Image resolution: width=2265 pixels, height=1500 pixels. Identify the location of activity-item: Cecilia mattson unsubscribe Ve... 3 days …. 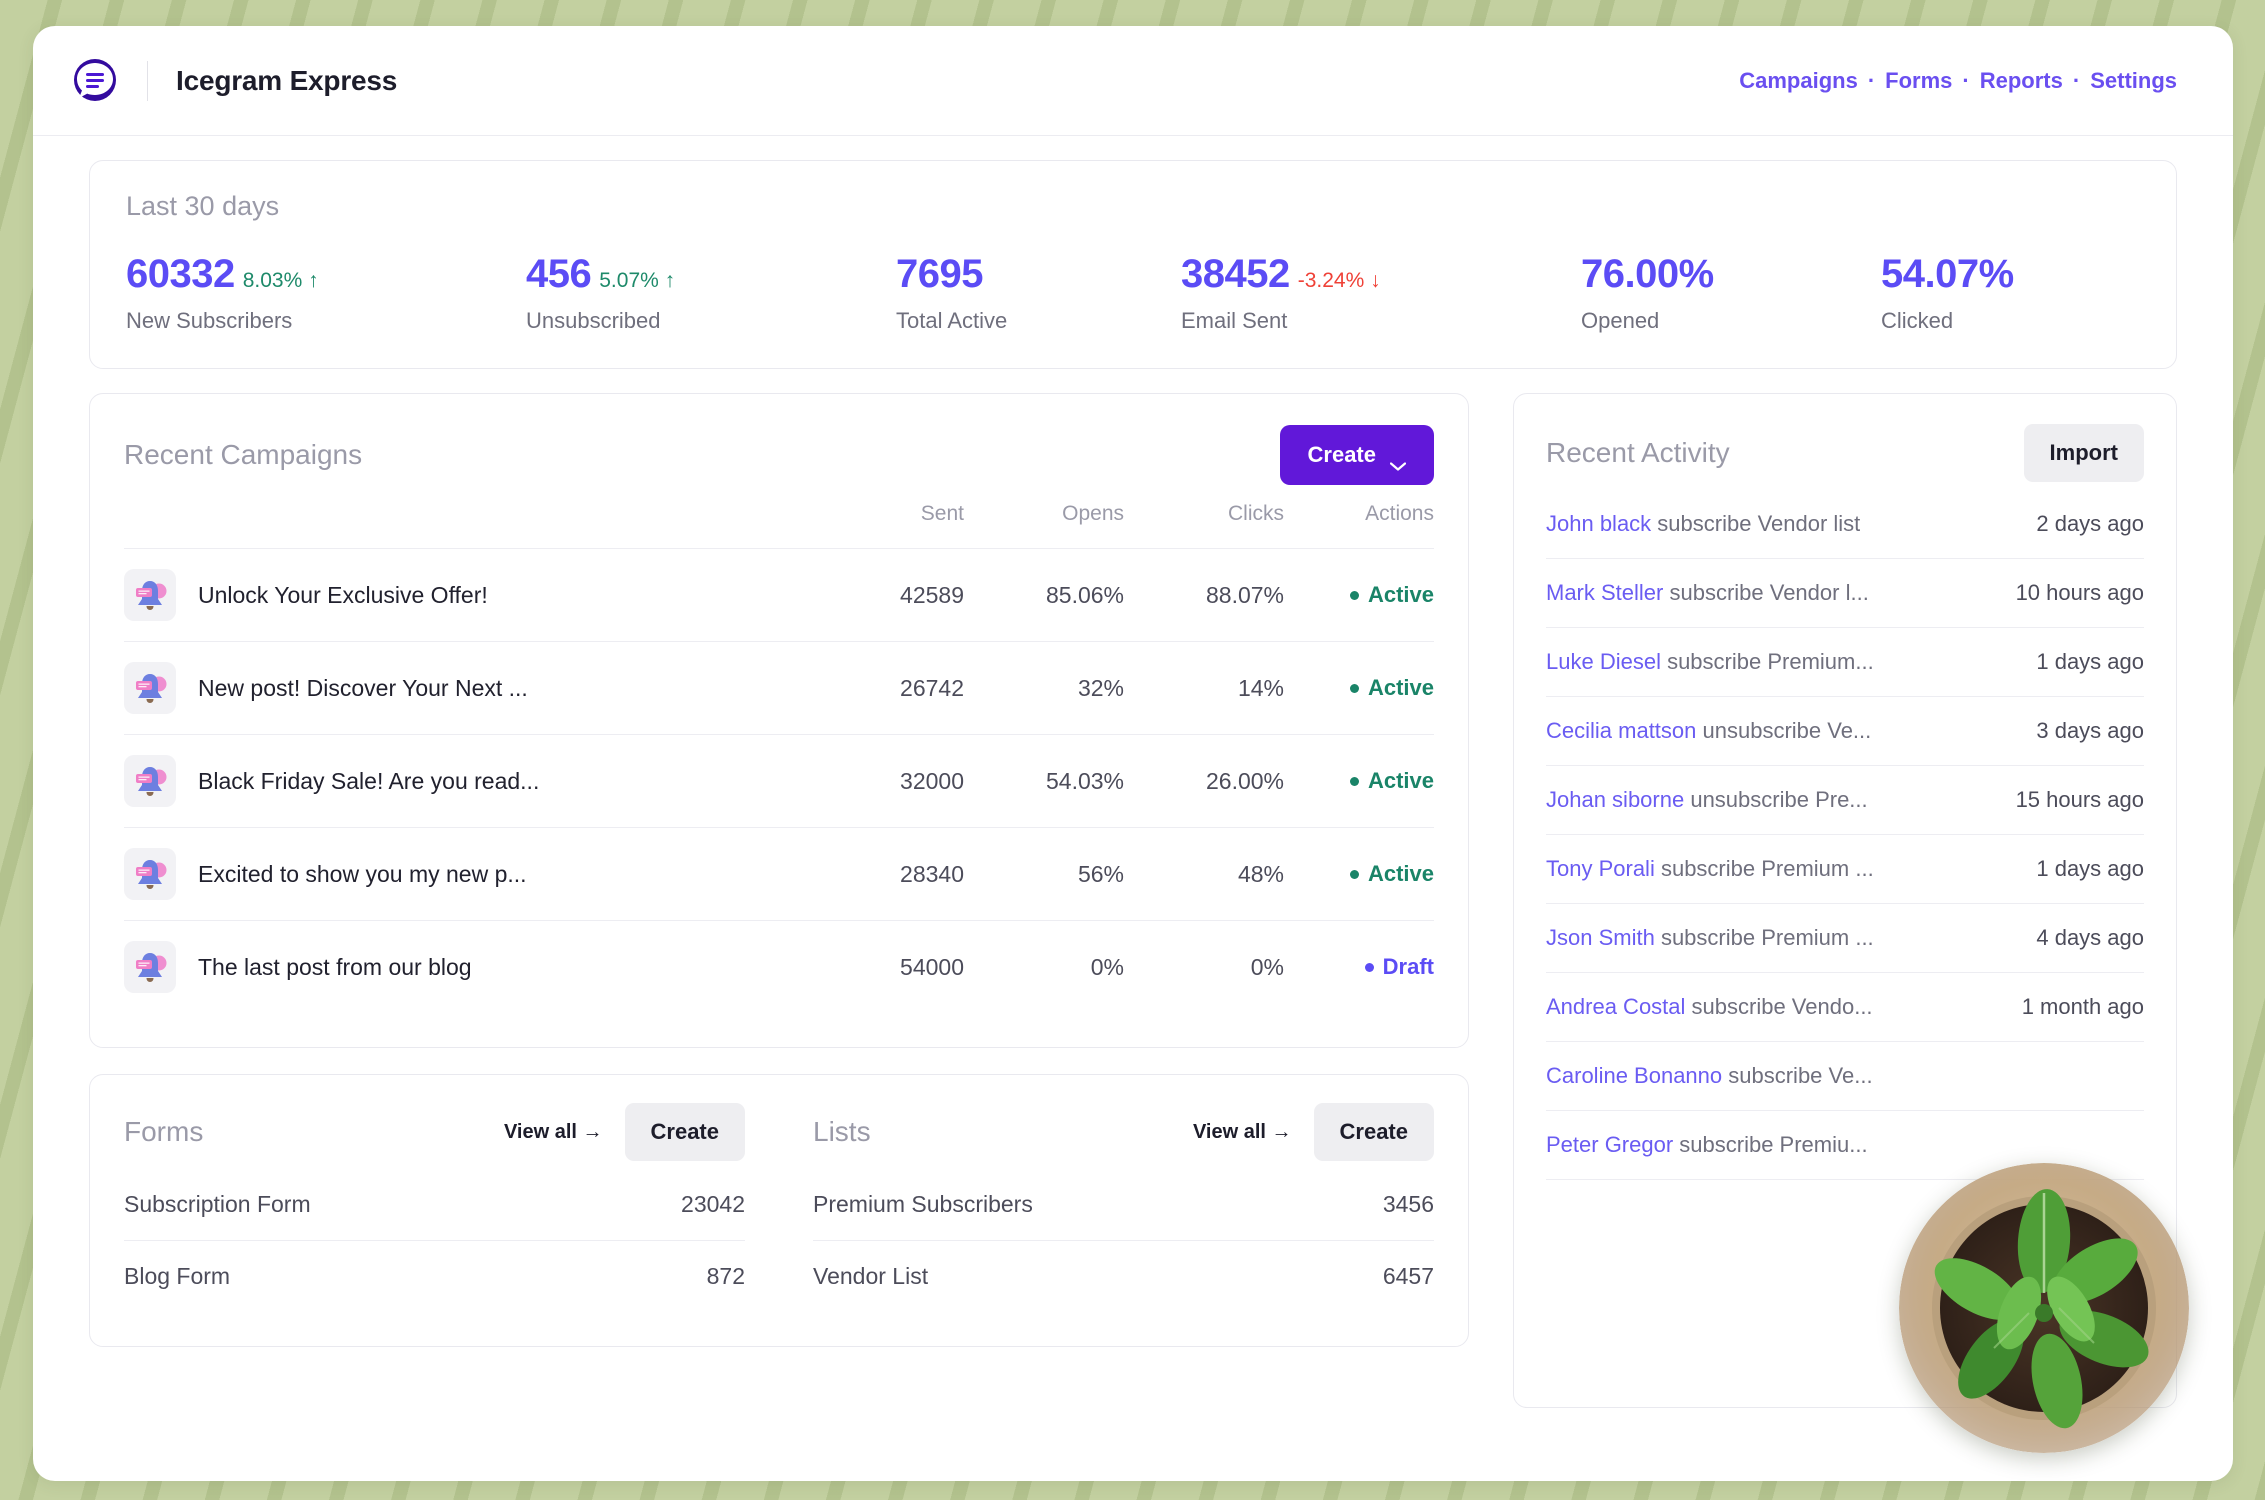
(1845, 731).